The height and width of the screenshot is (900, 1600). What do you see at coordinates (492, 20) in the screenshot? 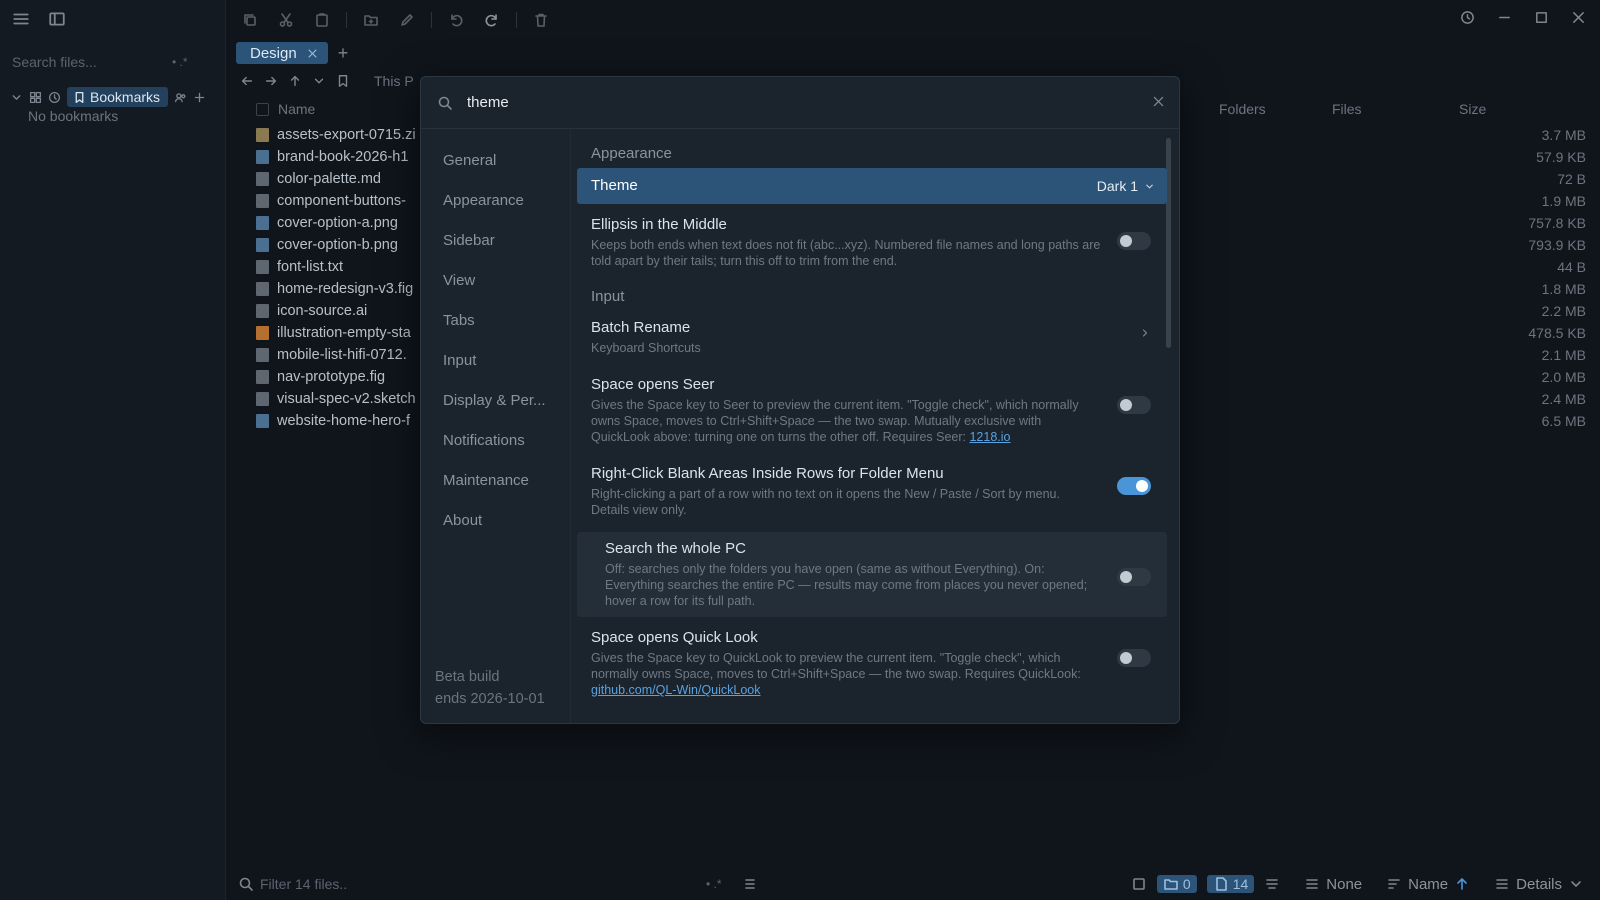
I see `redo-icon` at bounding box center [492, 20].